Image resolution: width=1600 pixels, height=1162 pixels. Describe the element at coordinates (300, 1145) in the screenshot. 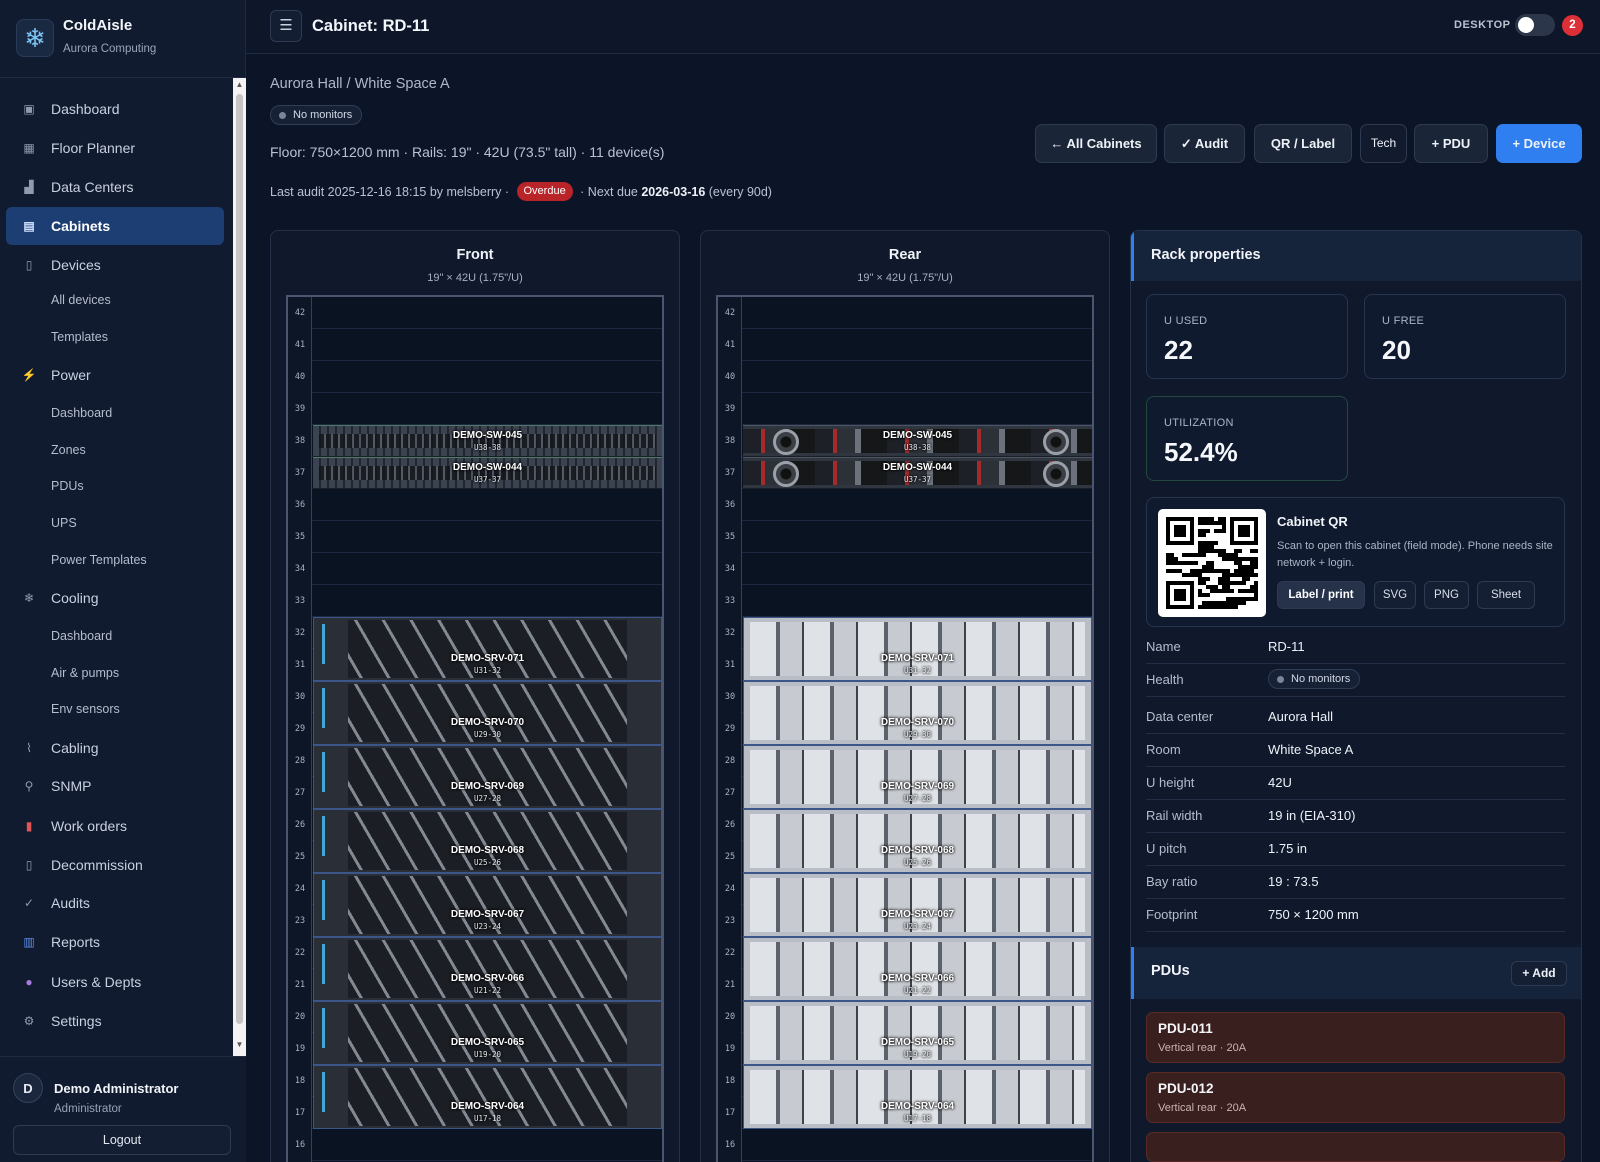

I see `u-number: 16` at that location.